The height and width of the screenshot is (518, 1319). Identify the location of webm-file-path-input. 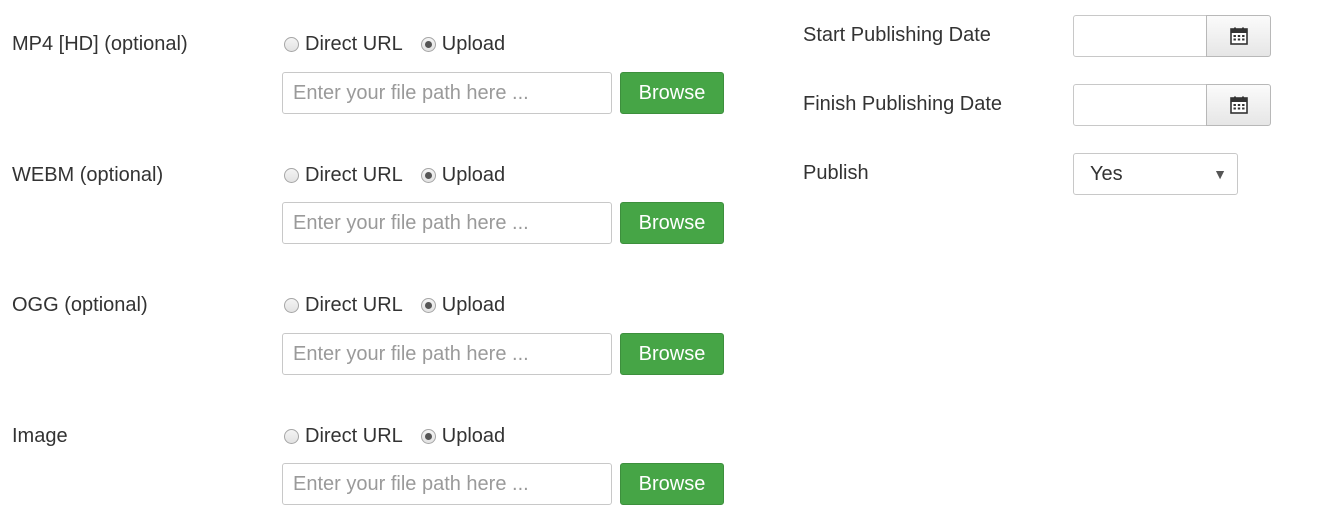
(447, 223).